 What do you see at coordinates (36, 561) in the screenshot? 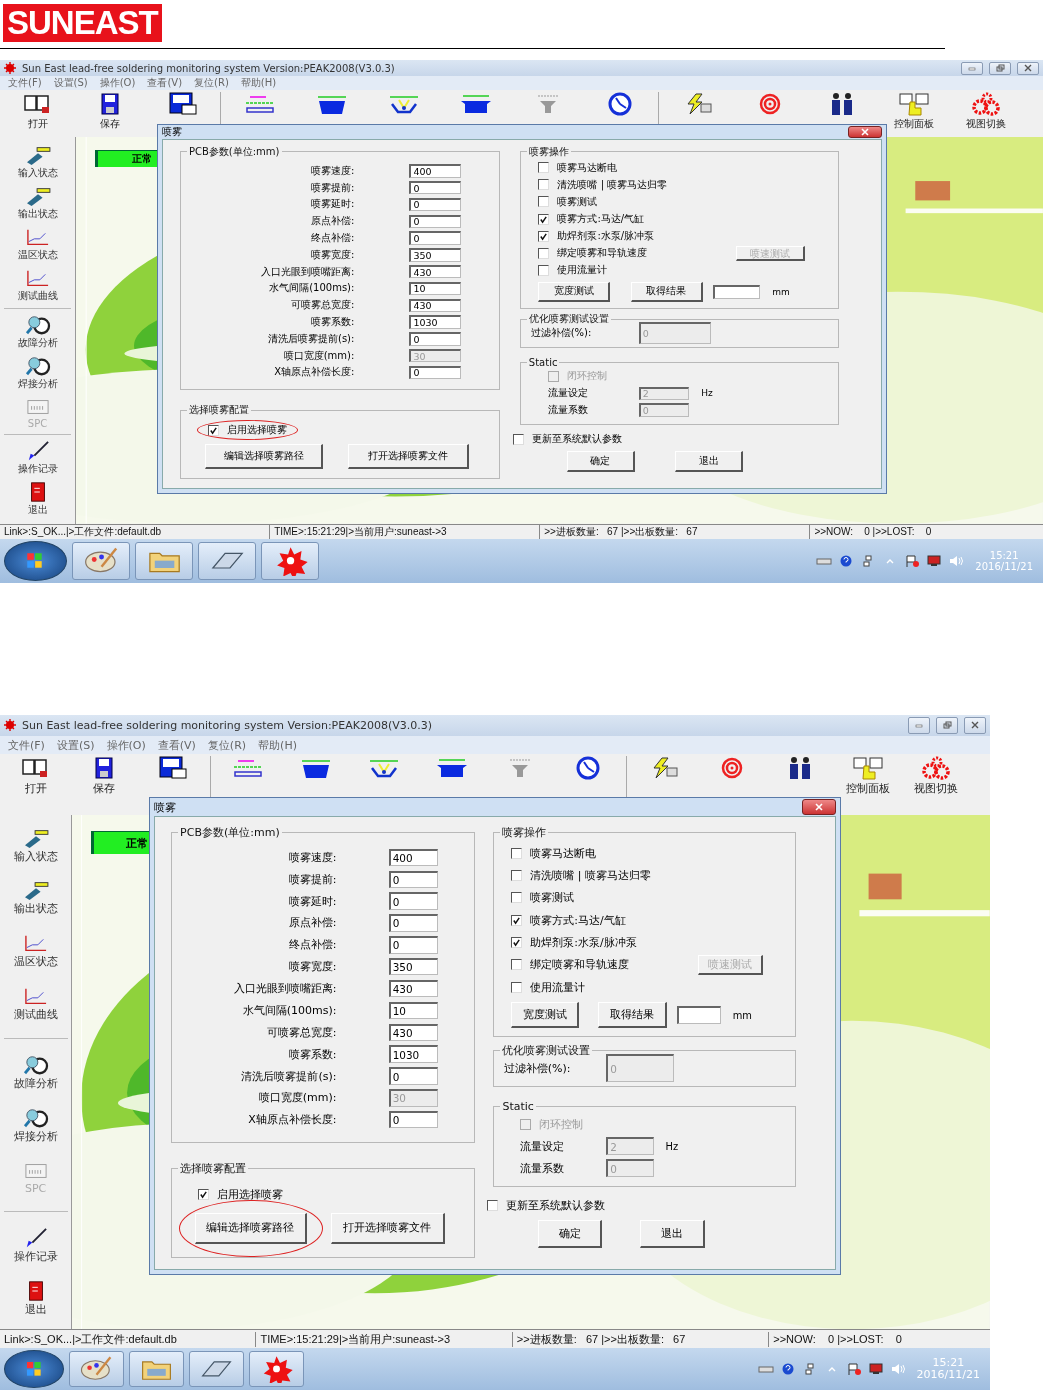
I see `start-button` at bounding box center [36, 561].